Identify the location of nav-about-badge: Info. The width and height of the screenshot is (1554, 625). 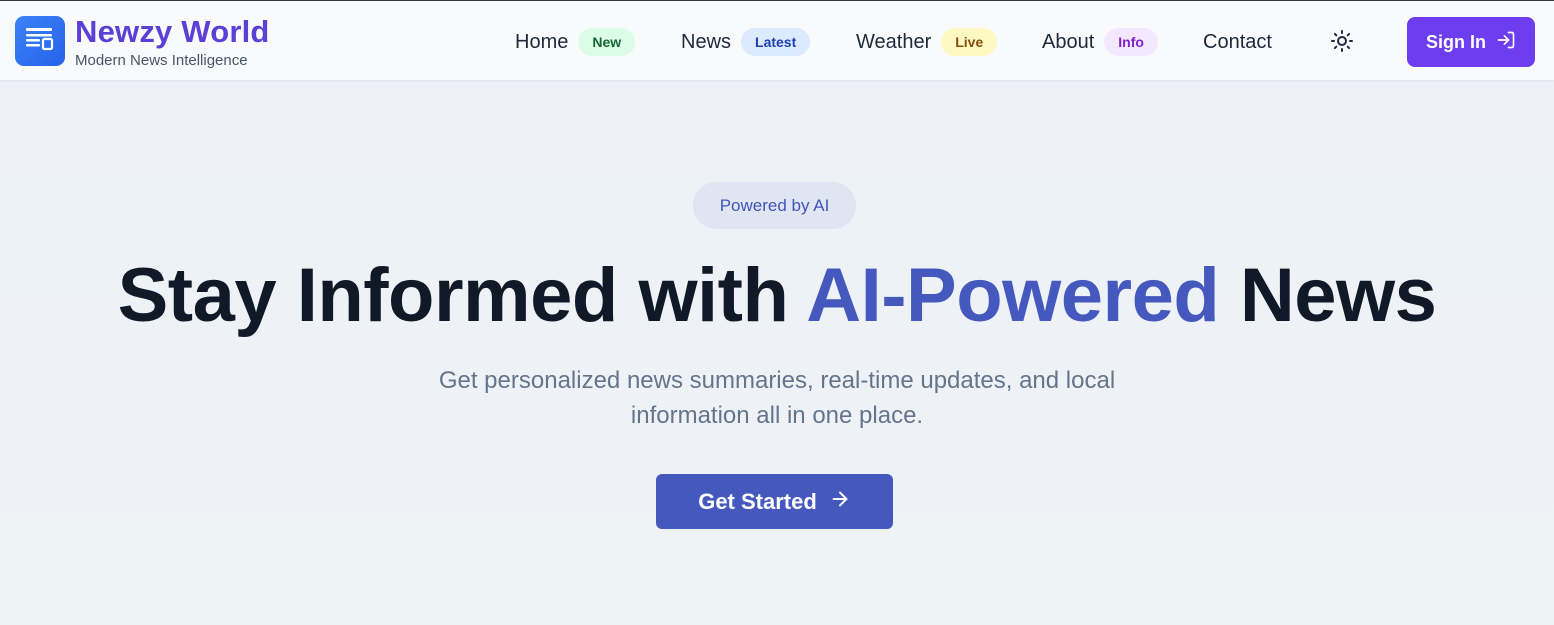
(1131, 42).